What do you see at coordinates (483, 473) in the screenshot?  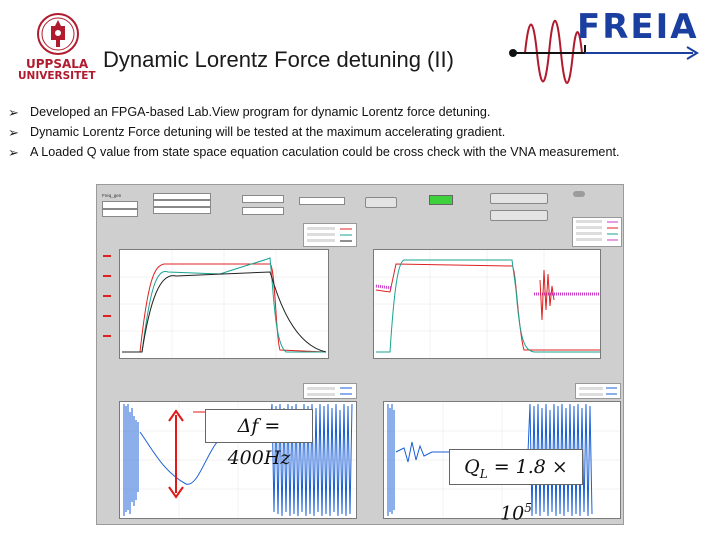 I see `loaded-q-subscript: L` at bounding box center [483, 473].